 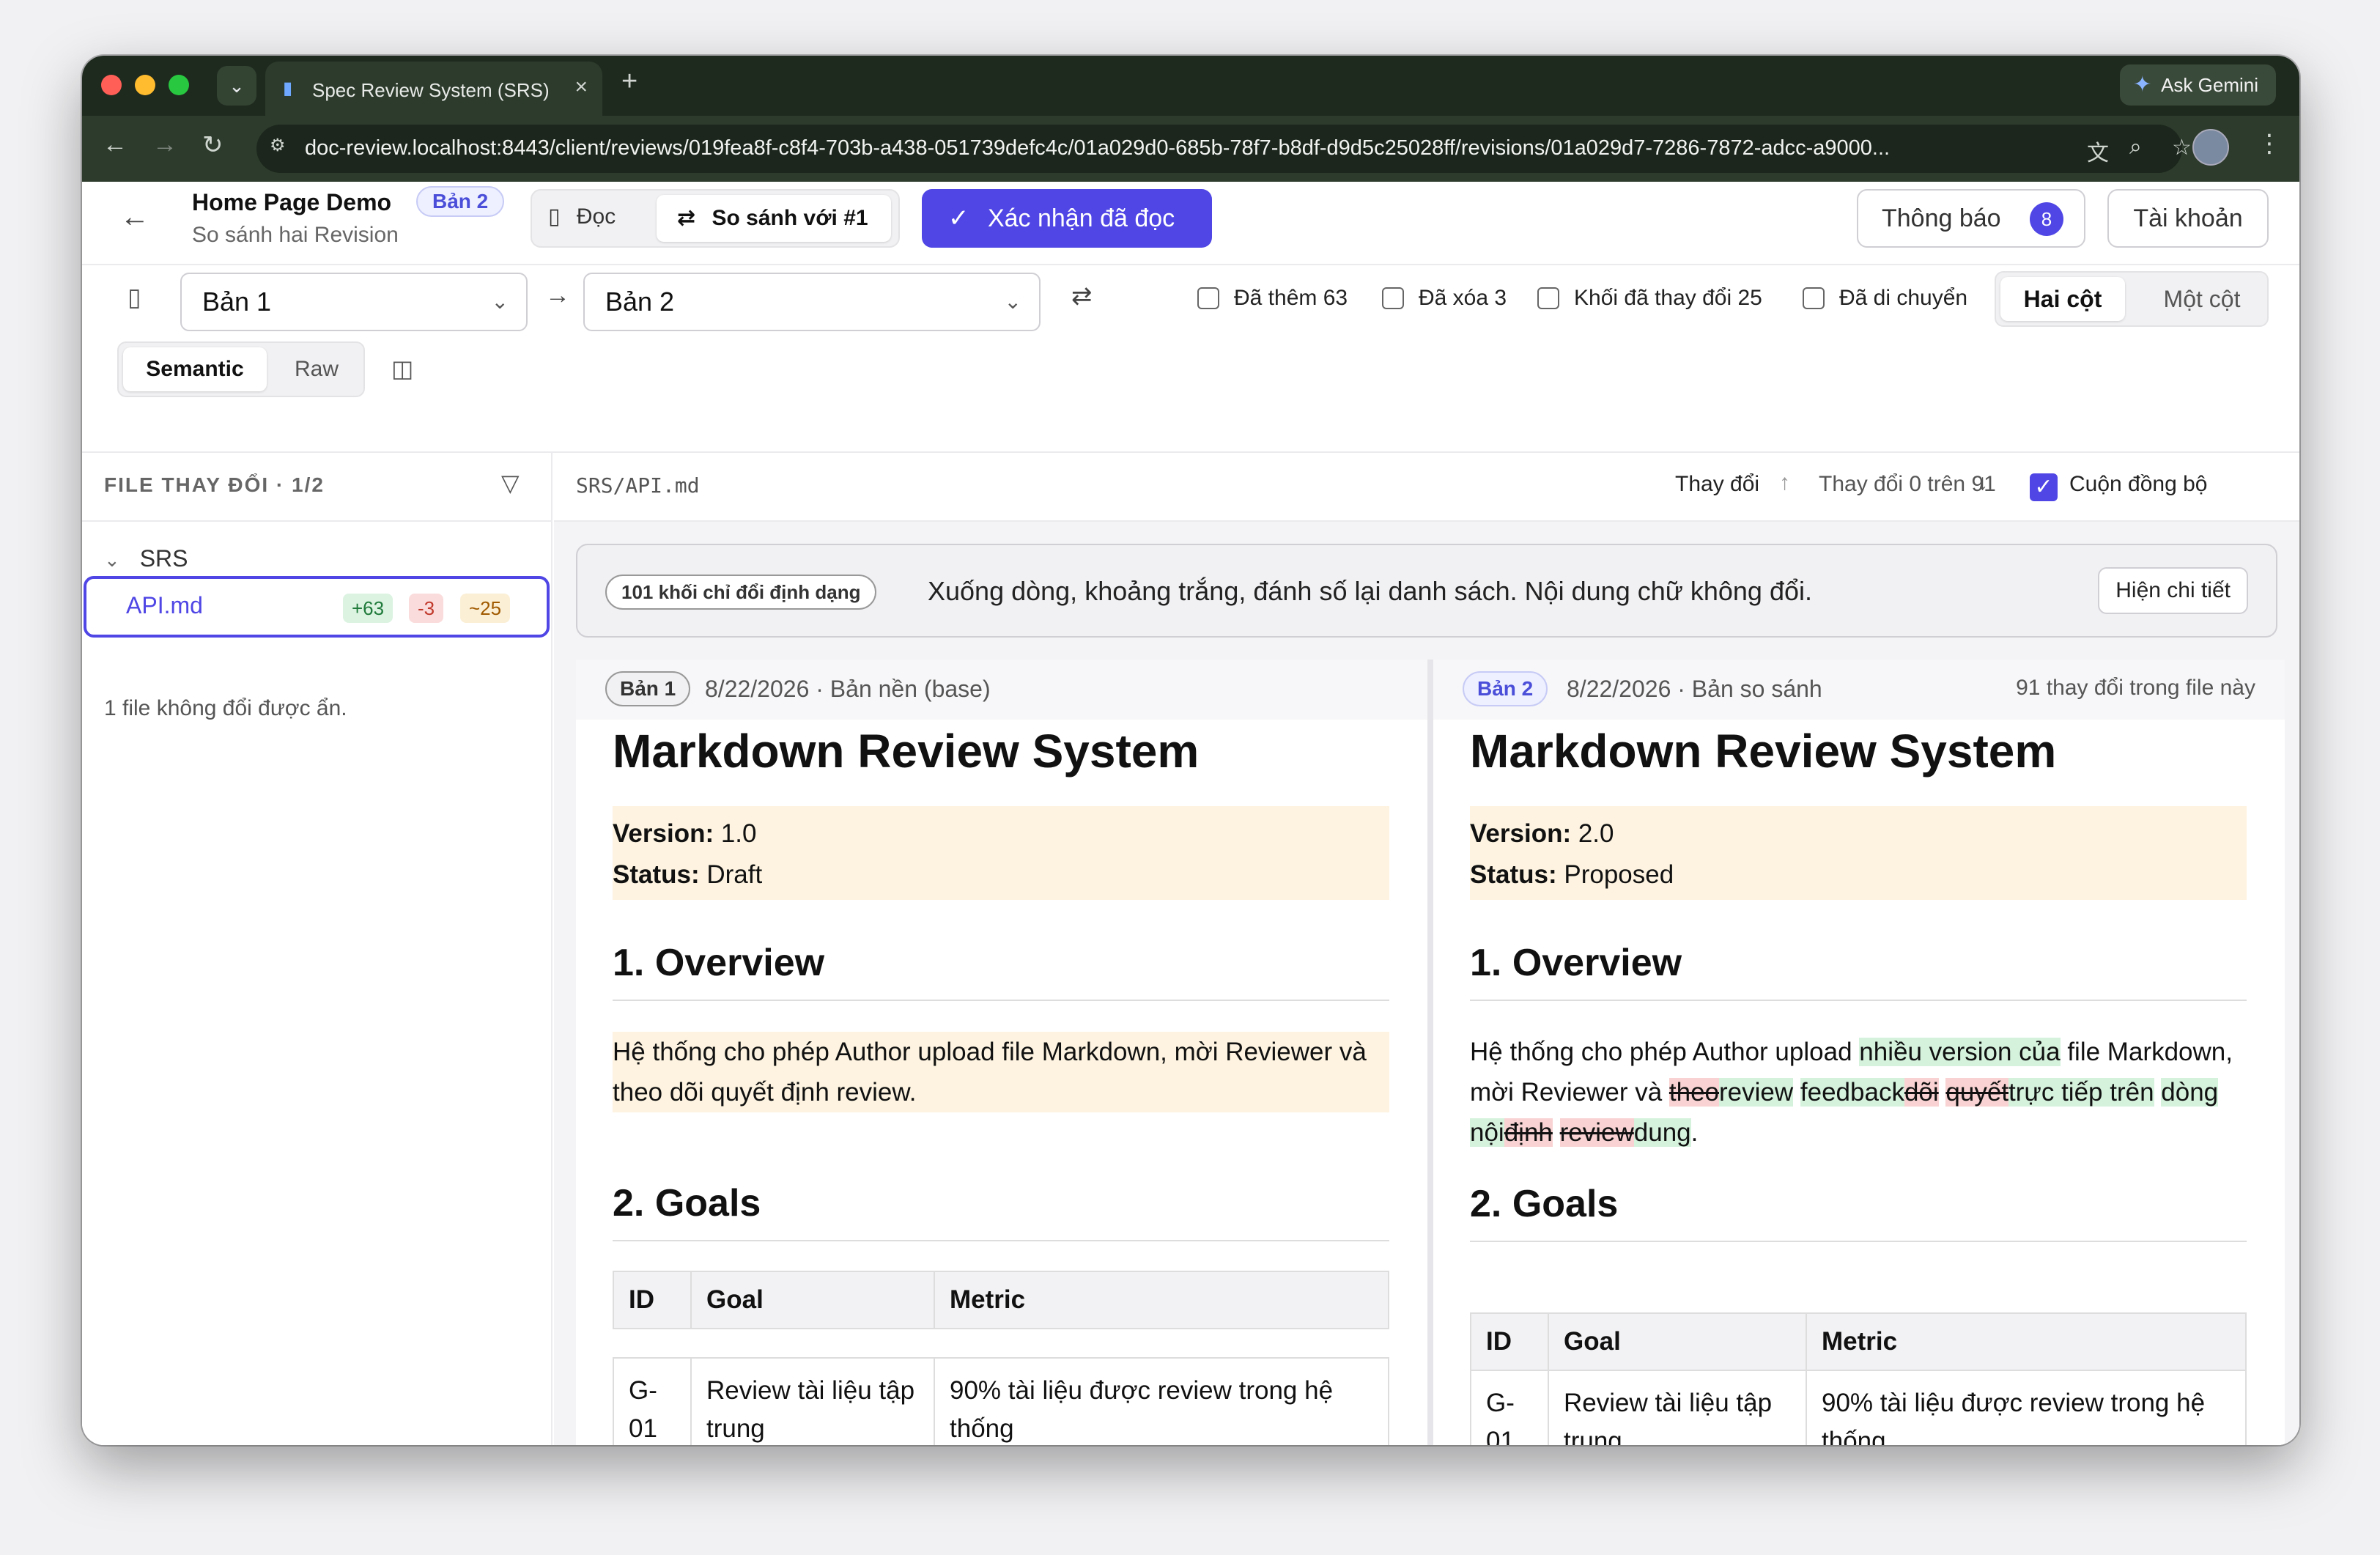 I want to click on table-row, so click(x=1001, y=1343).